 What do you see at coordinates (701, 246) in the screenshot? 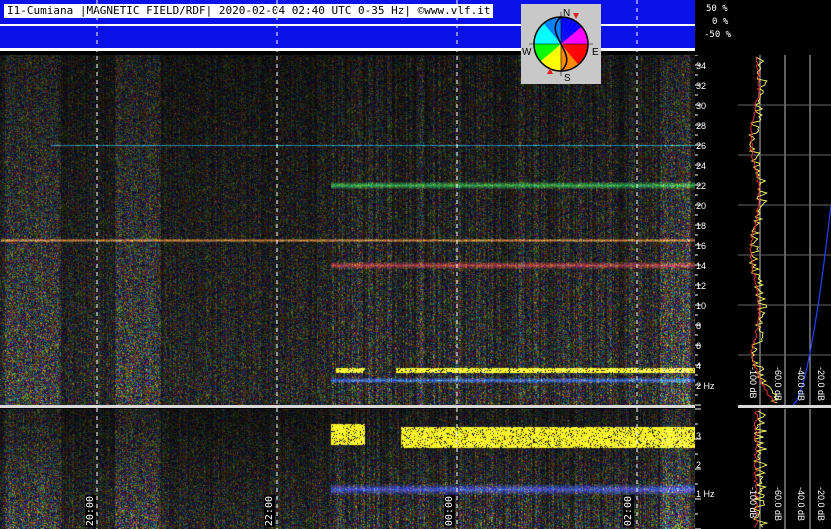
I see `freq-tick-label: 16` at bounding box center [701, 246].